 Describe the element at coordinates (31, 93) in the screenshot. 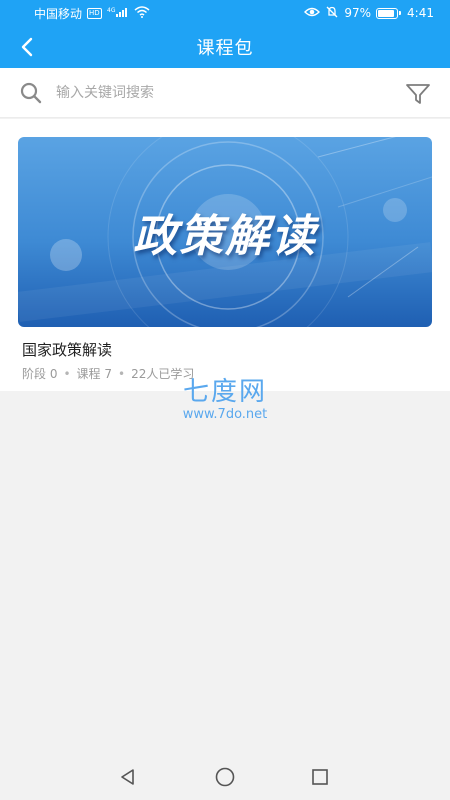

I see `search-icon` at that location.